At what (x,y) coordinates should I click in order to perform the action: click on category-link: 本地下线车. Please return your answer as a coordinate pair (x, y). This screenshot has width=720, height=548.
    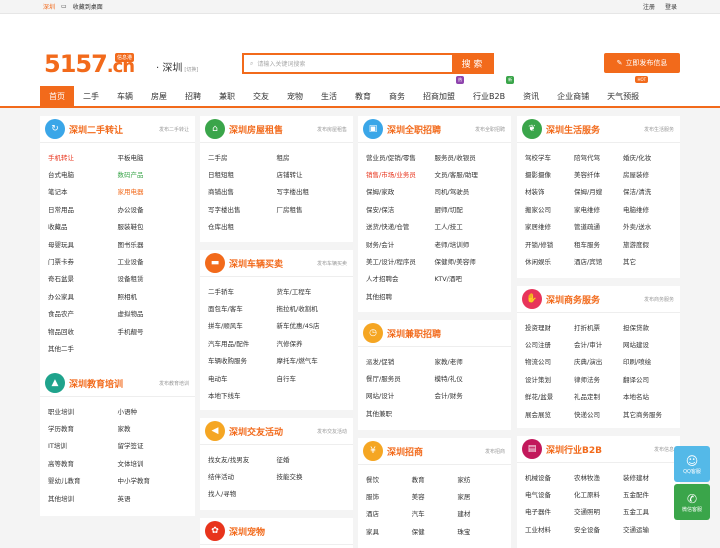
    Looking at the image, I should click on (242, 394).